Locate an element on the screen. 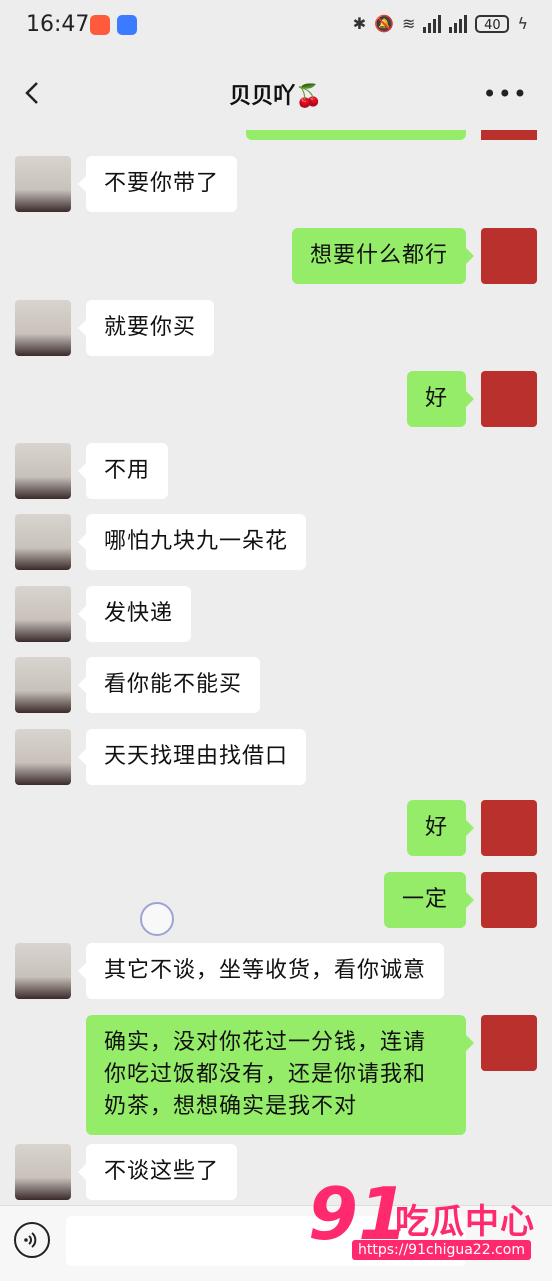  partial-avatar is located at coordinates (509, 135).